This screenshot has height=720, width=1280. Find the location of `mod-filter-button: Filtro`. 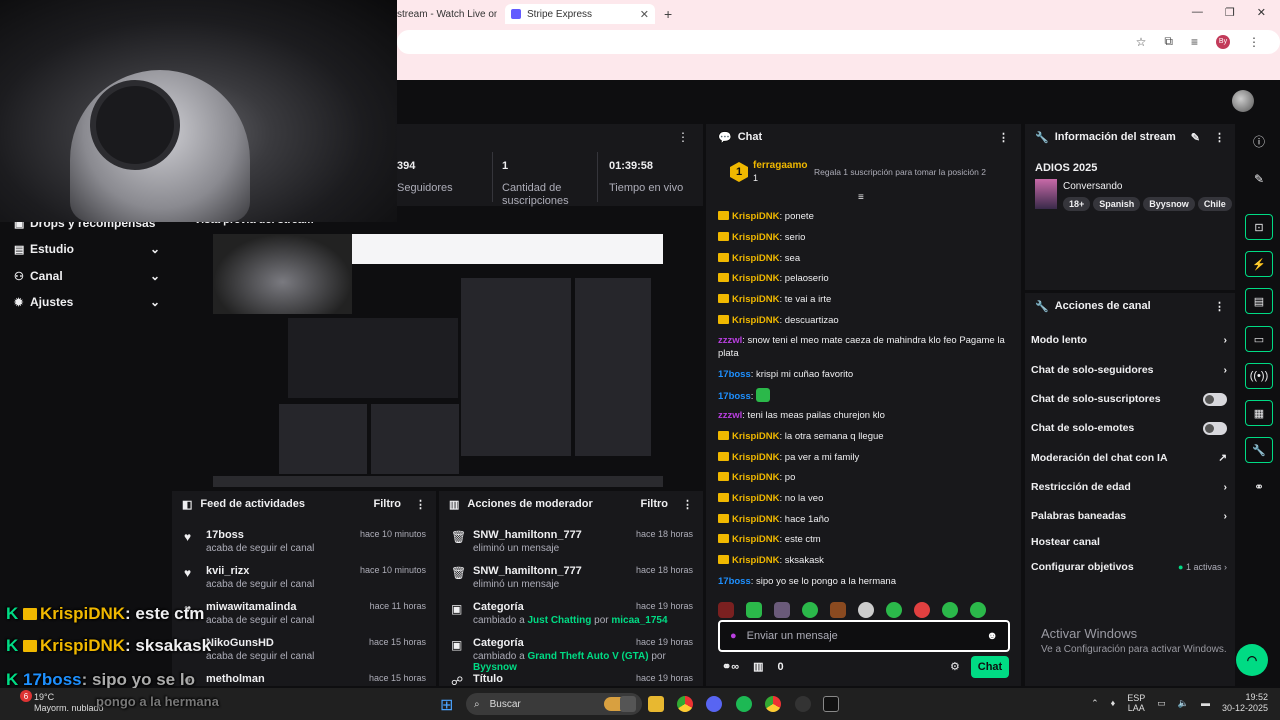

mod-filter-button: Filtro is located at coordinates (655, 504).